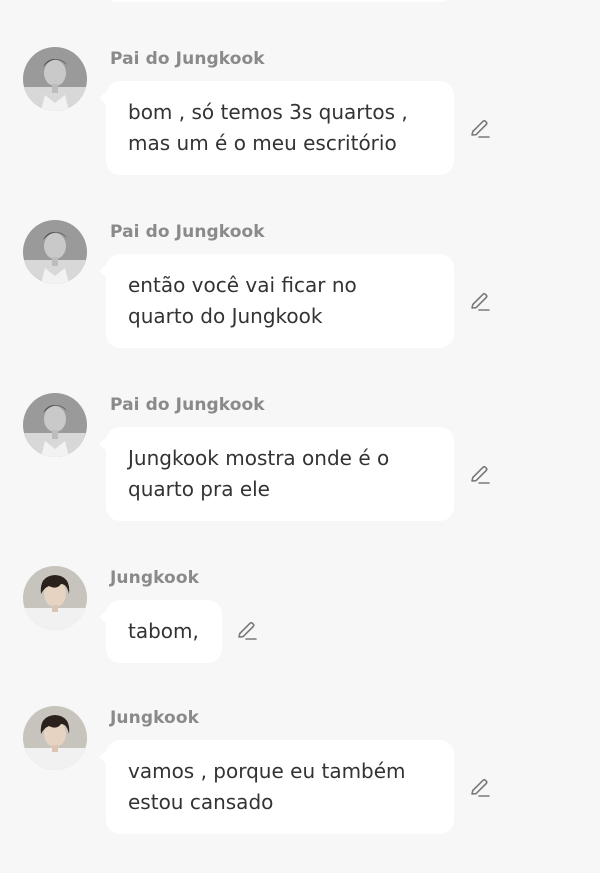  I want to click on message-text-line: então você vai ficar no, so click(242, 285).